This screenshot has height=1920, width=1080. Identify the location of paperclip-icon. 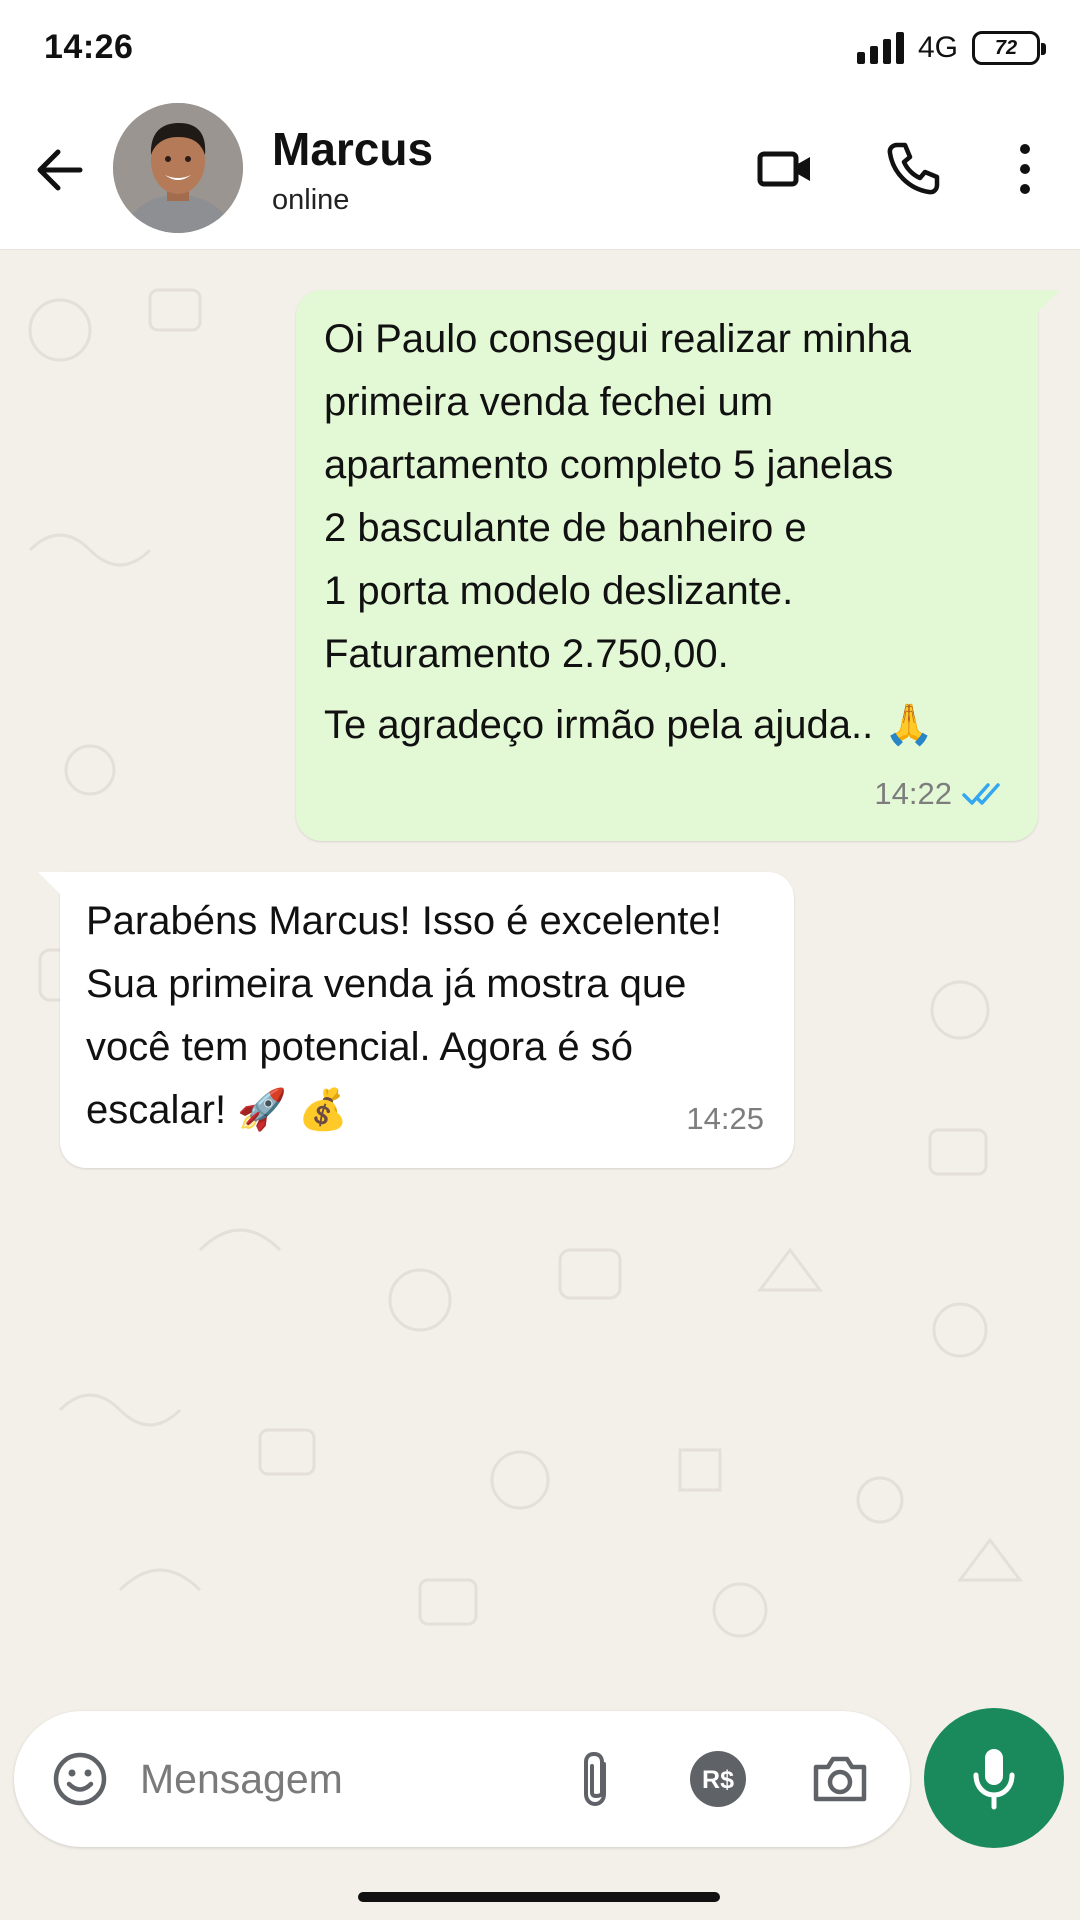
(595, 1779).